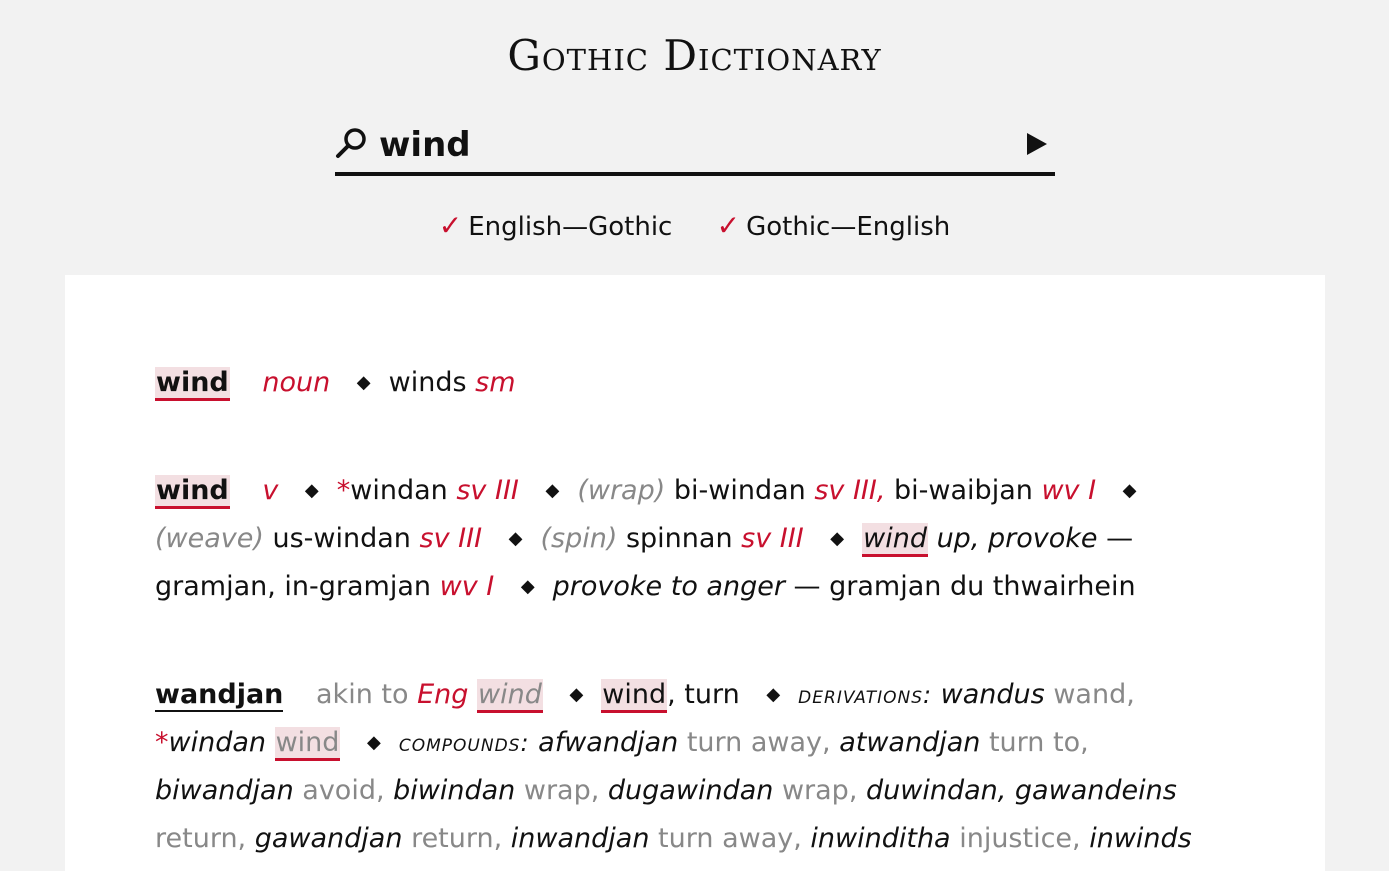 This screenshot has height=871, width=1389. What do you see at coordinates (1096, 790) in the screenshot?
I see `gothic-word: gawandeins` at bounding box center [1096, 790].